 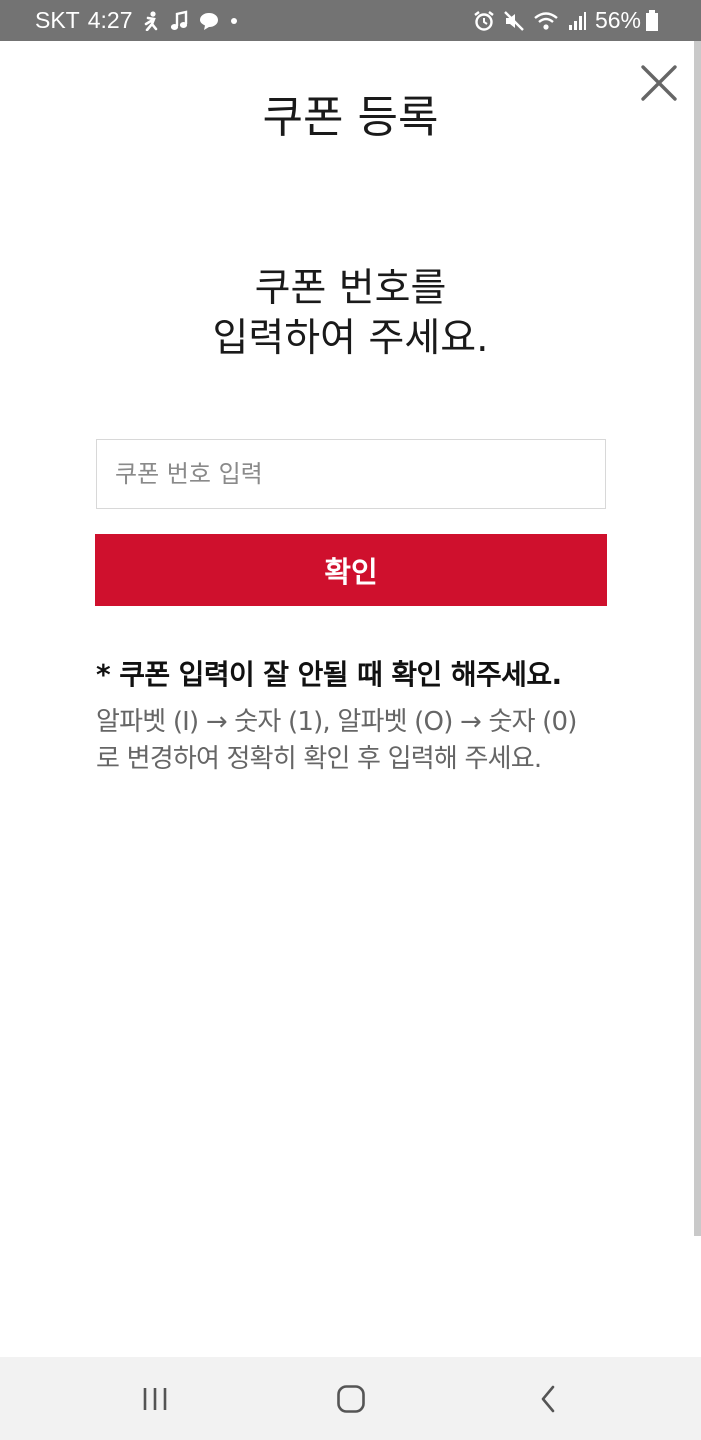 I want to click on notice-line-1: 알파벳 (I) → 숫자 (1), 알파벳 (O) → 숫자 (0), so click(x=336, y=722).